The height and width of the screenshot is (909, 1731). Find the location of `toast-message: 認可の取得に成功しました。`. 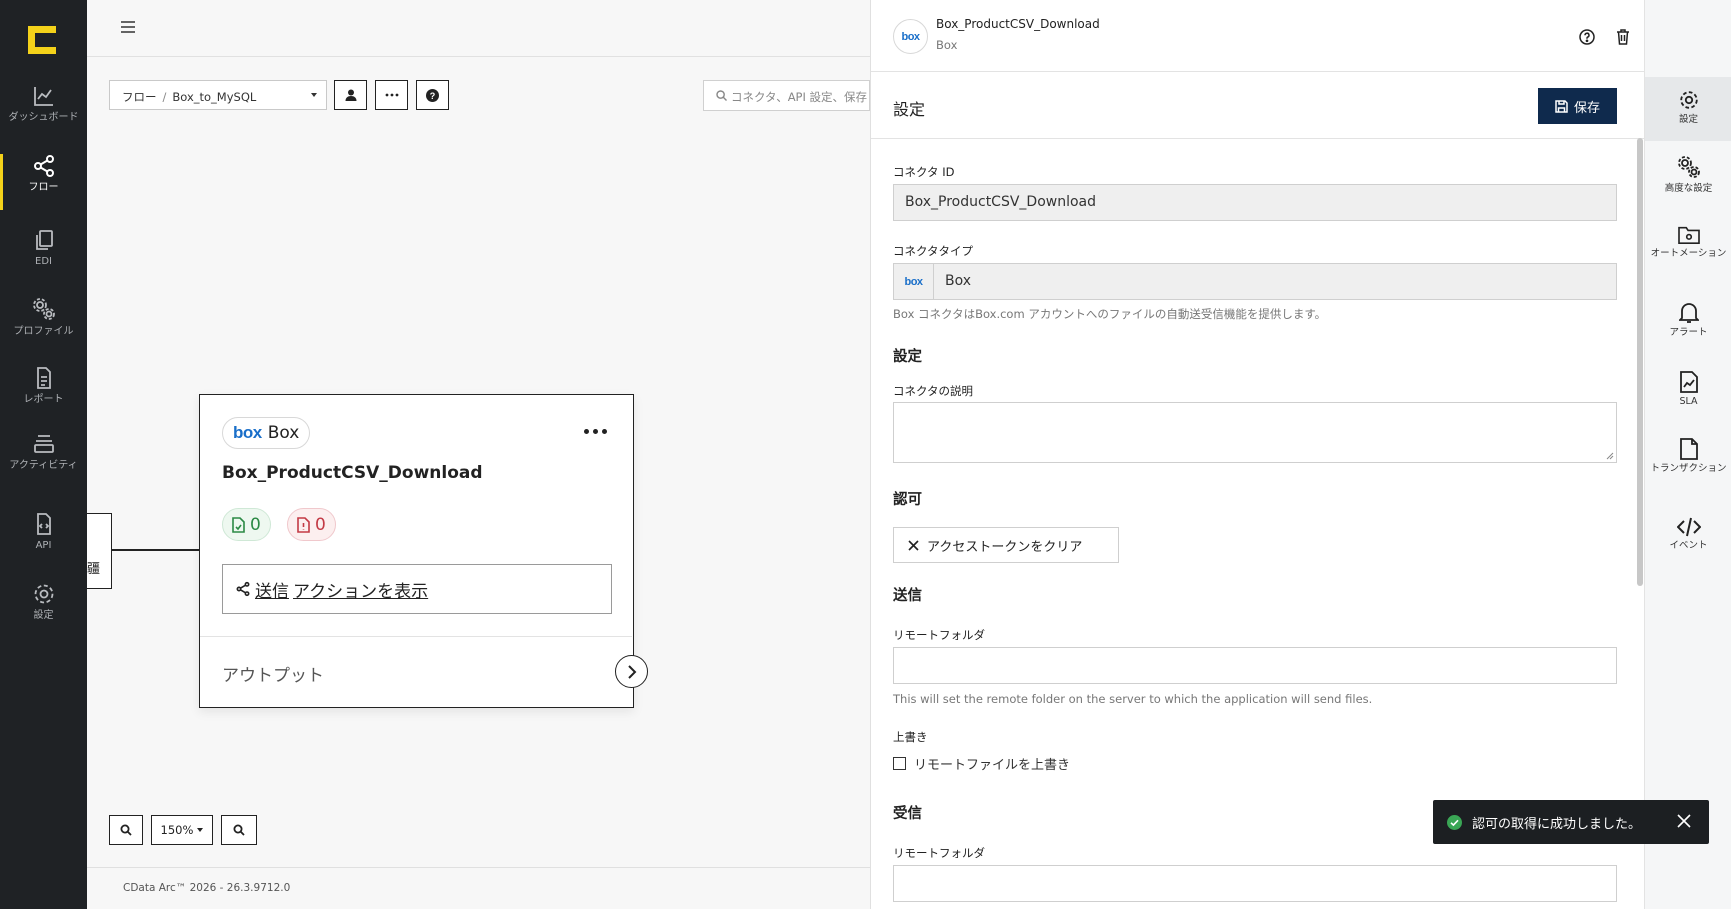

toast-message: 認可の取得に成功しました。 is located at coordinates (1557, 824).